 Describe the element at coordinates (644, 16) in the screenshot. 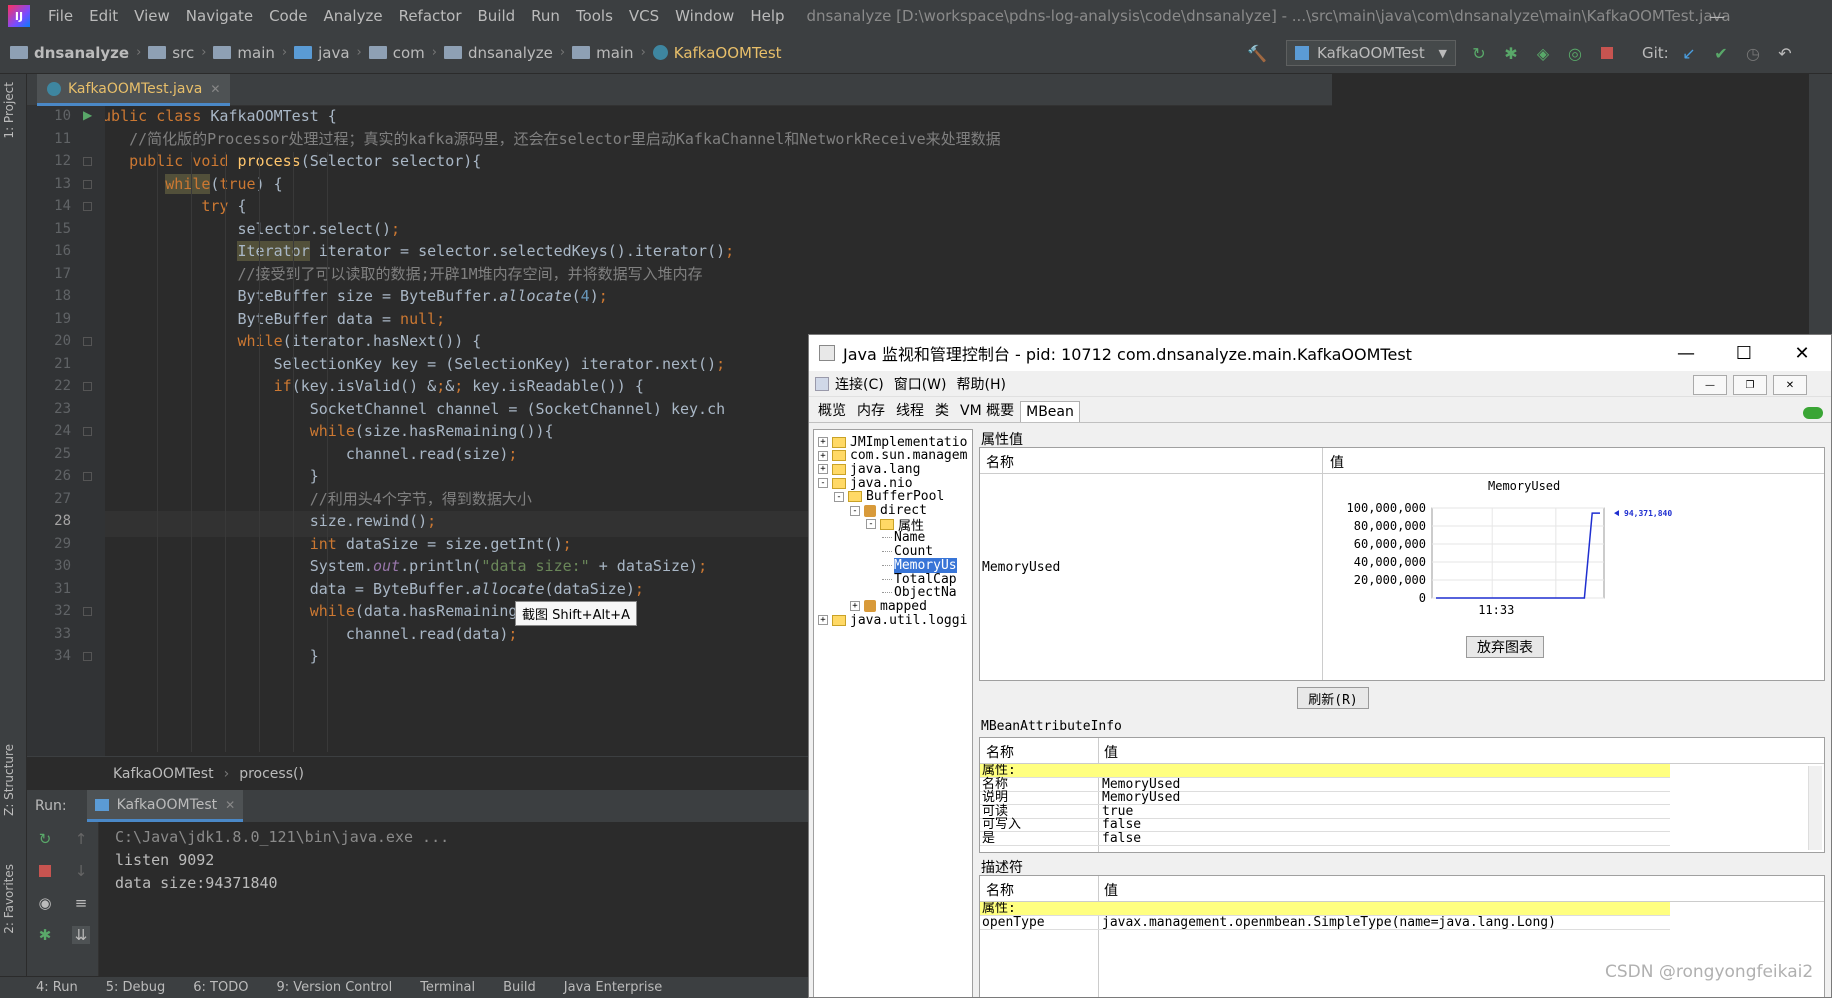

I see `menu-vcs: VCS` at that location.